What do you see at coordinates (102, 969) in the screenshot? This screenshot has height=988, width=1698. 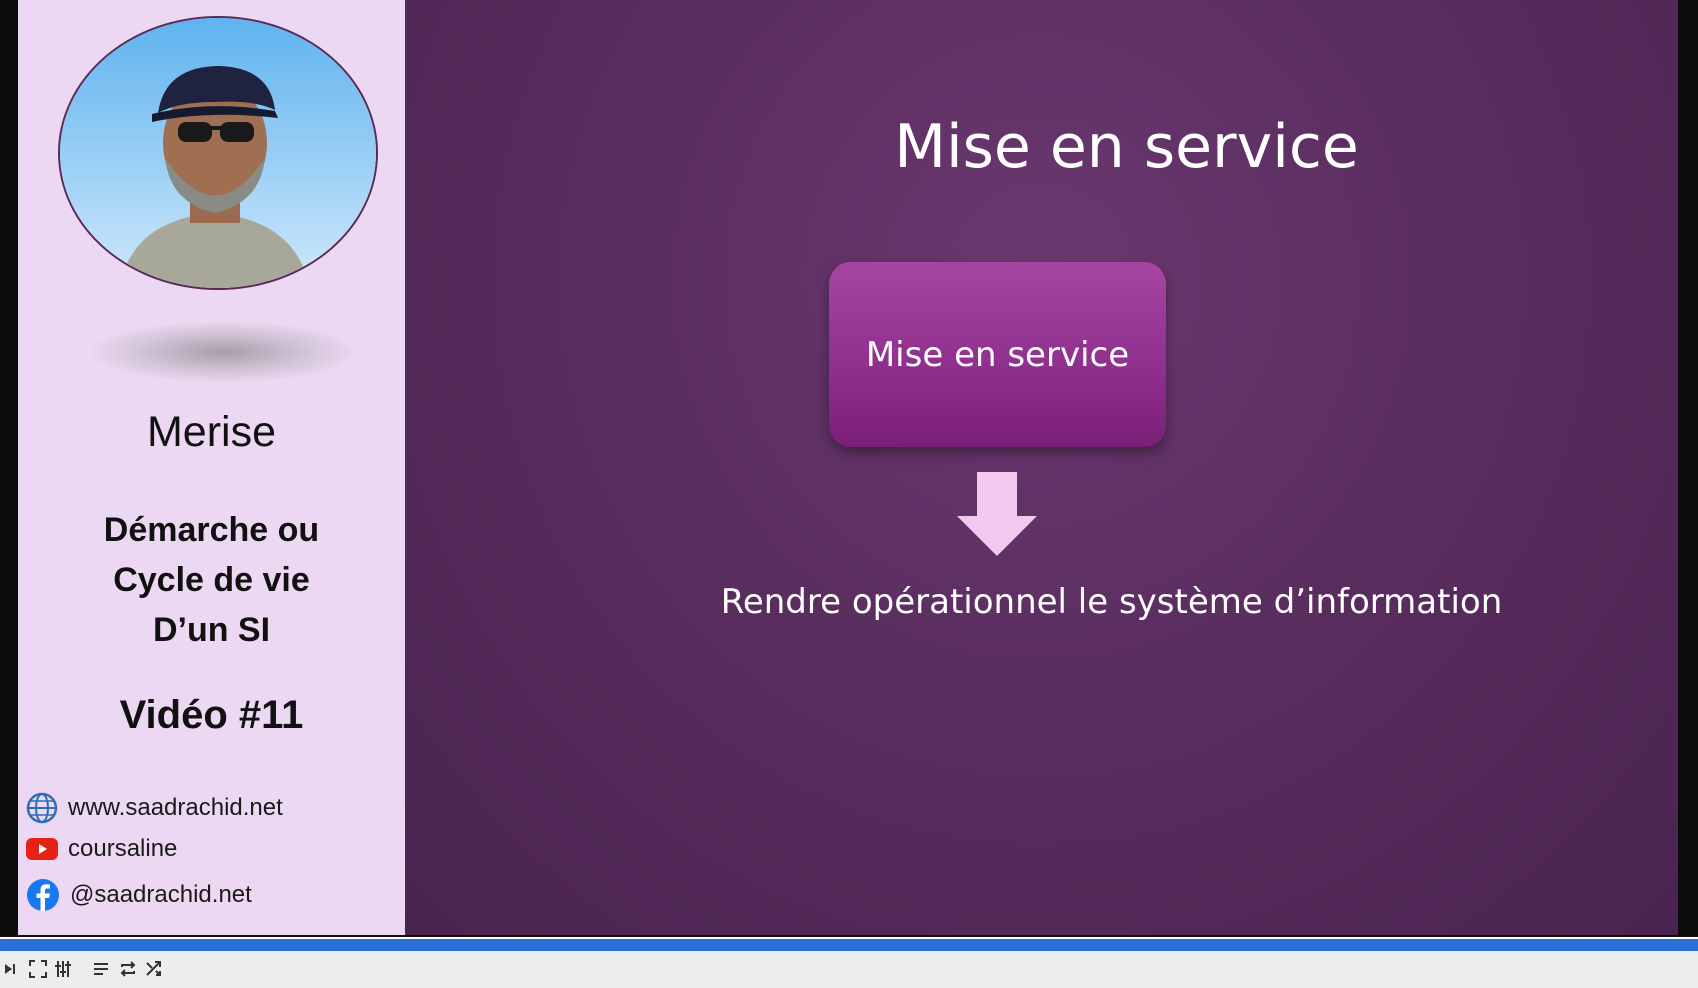 I see `playlist-icon` at bounding box center [102, 969].